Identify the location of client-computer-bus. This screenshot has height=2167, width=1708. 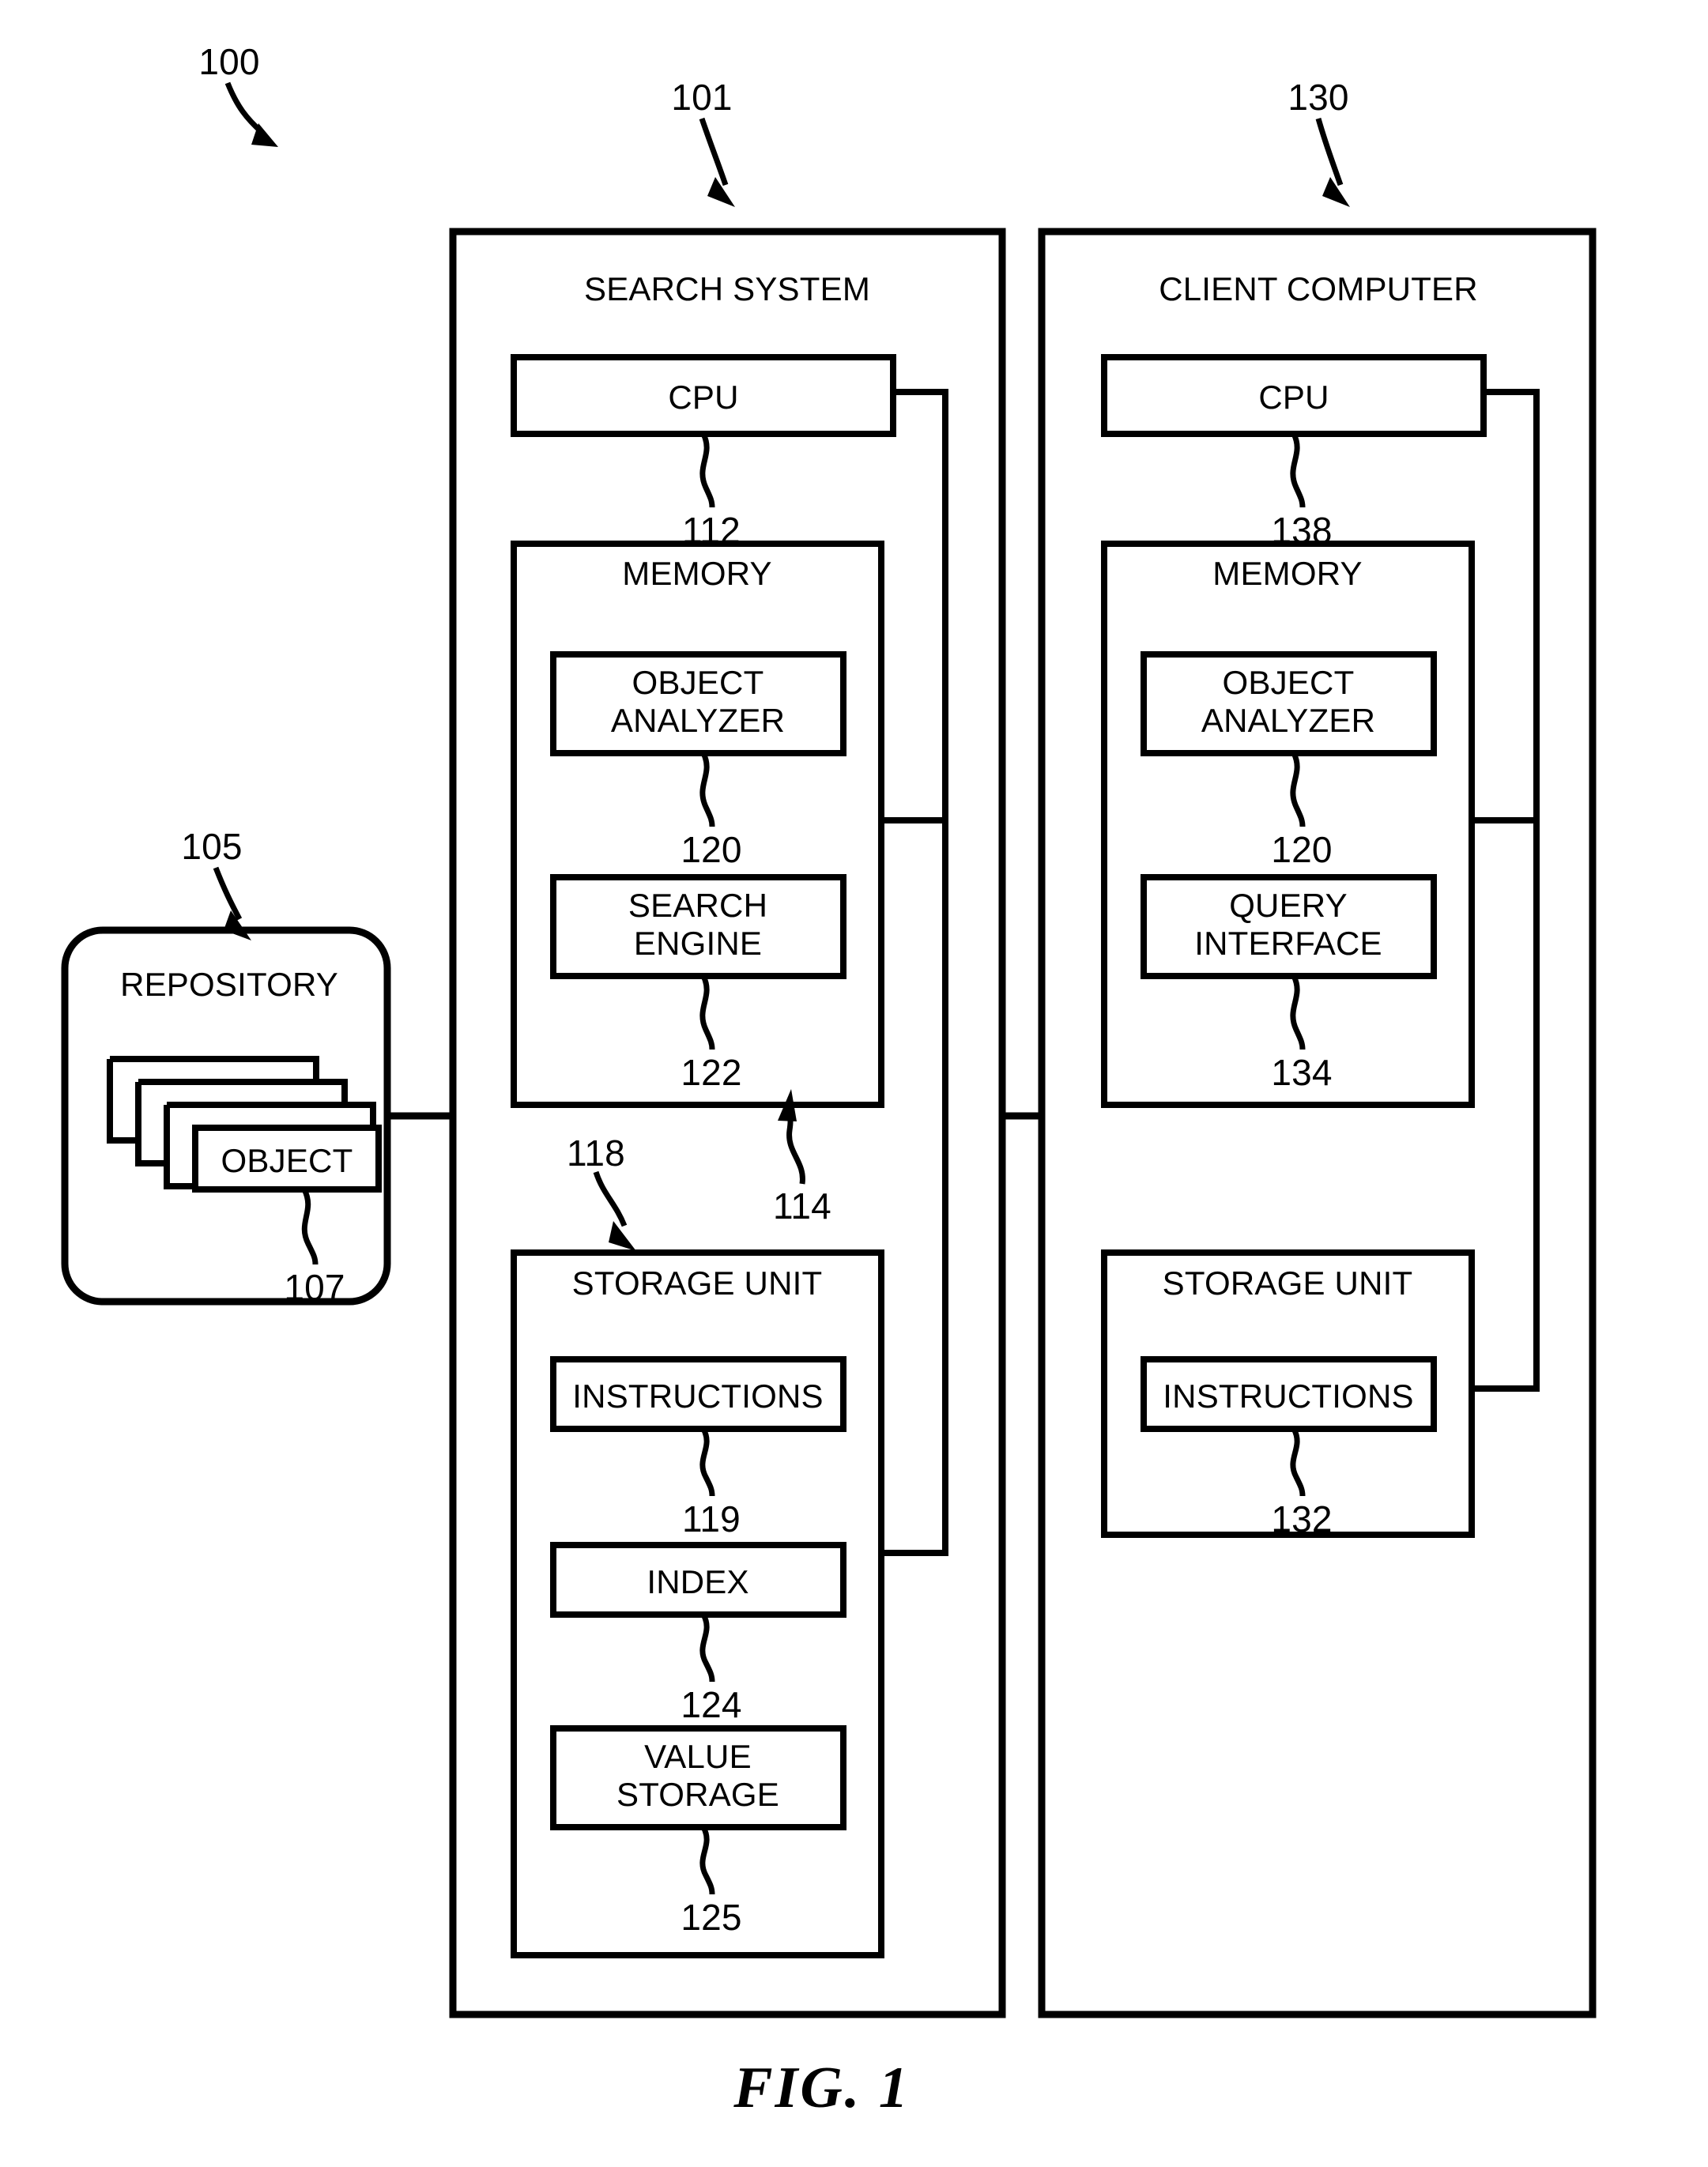
(1506, 890).